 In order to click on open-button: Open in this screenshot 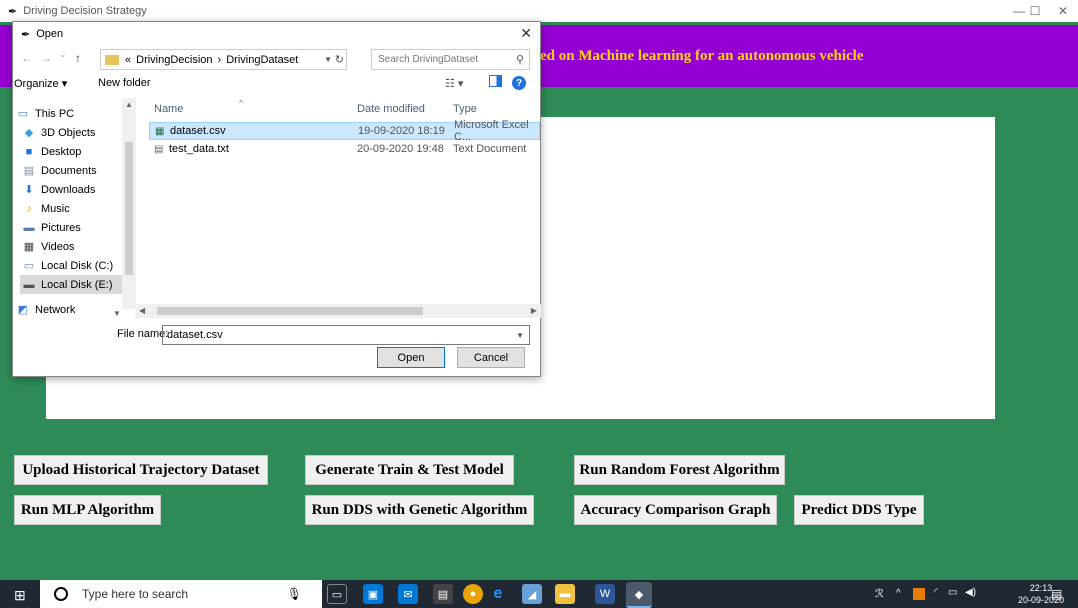, I will do `click(411, 357)`.